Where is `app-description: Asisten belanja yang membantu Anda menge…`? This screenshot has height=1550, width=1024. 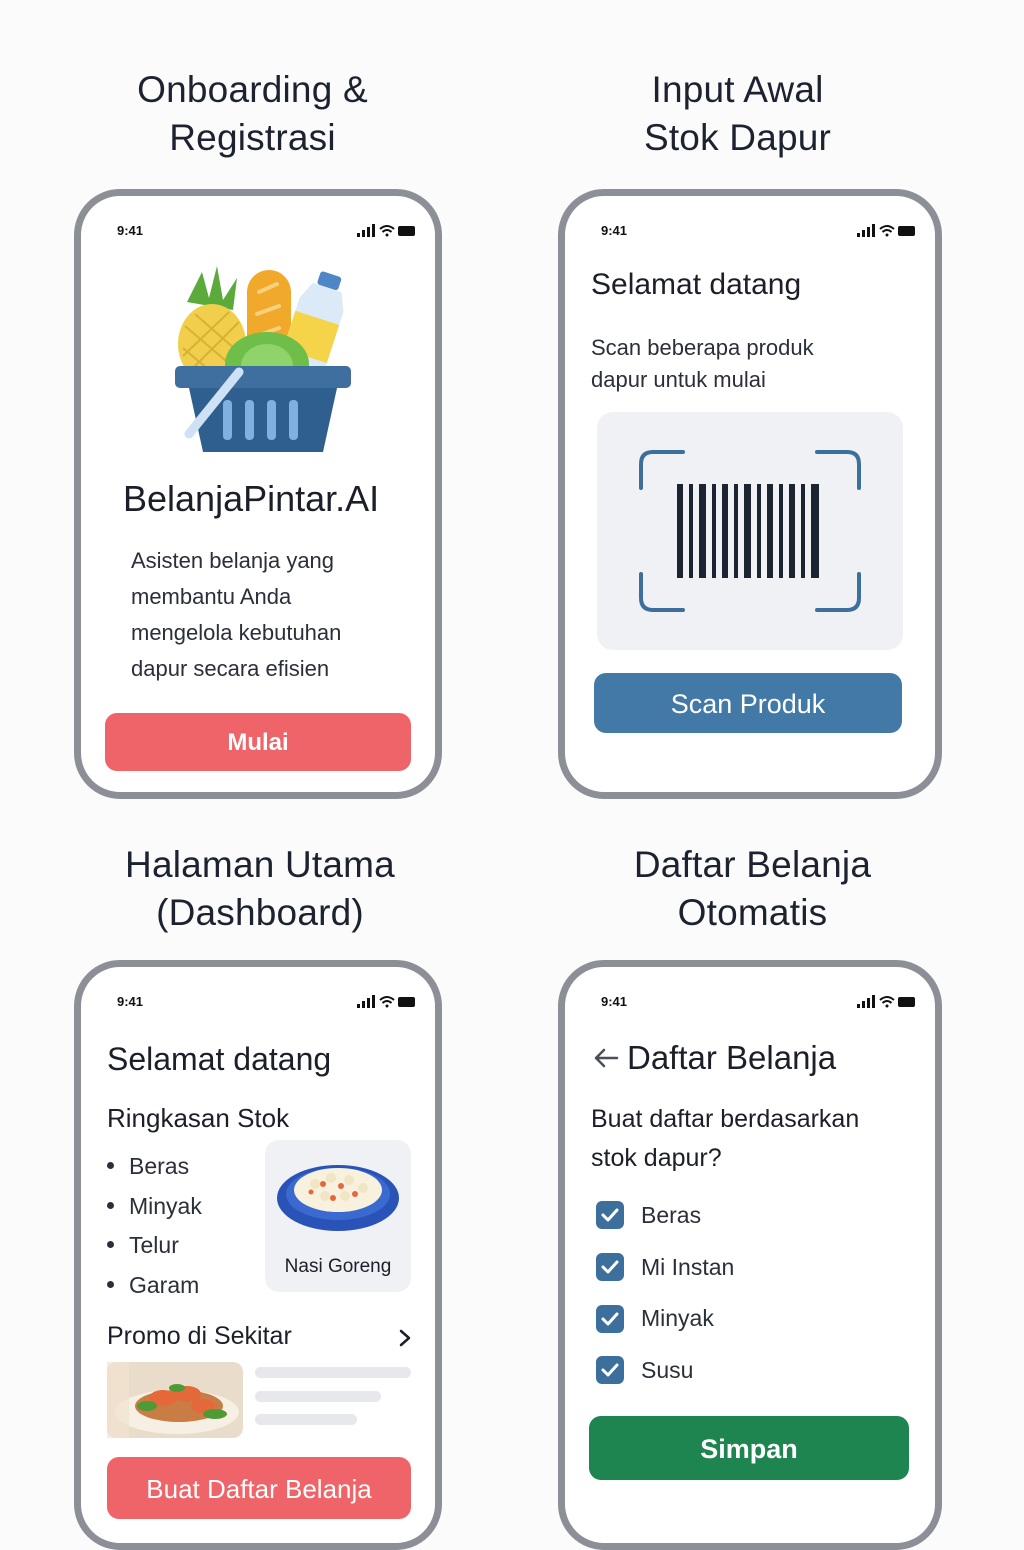
app-description: Asisten belanja yang membantu Anda menge… is located at coordinates (236, 615).